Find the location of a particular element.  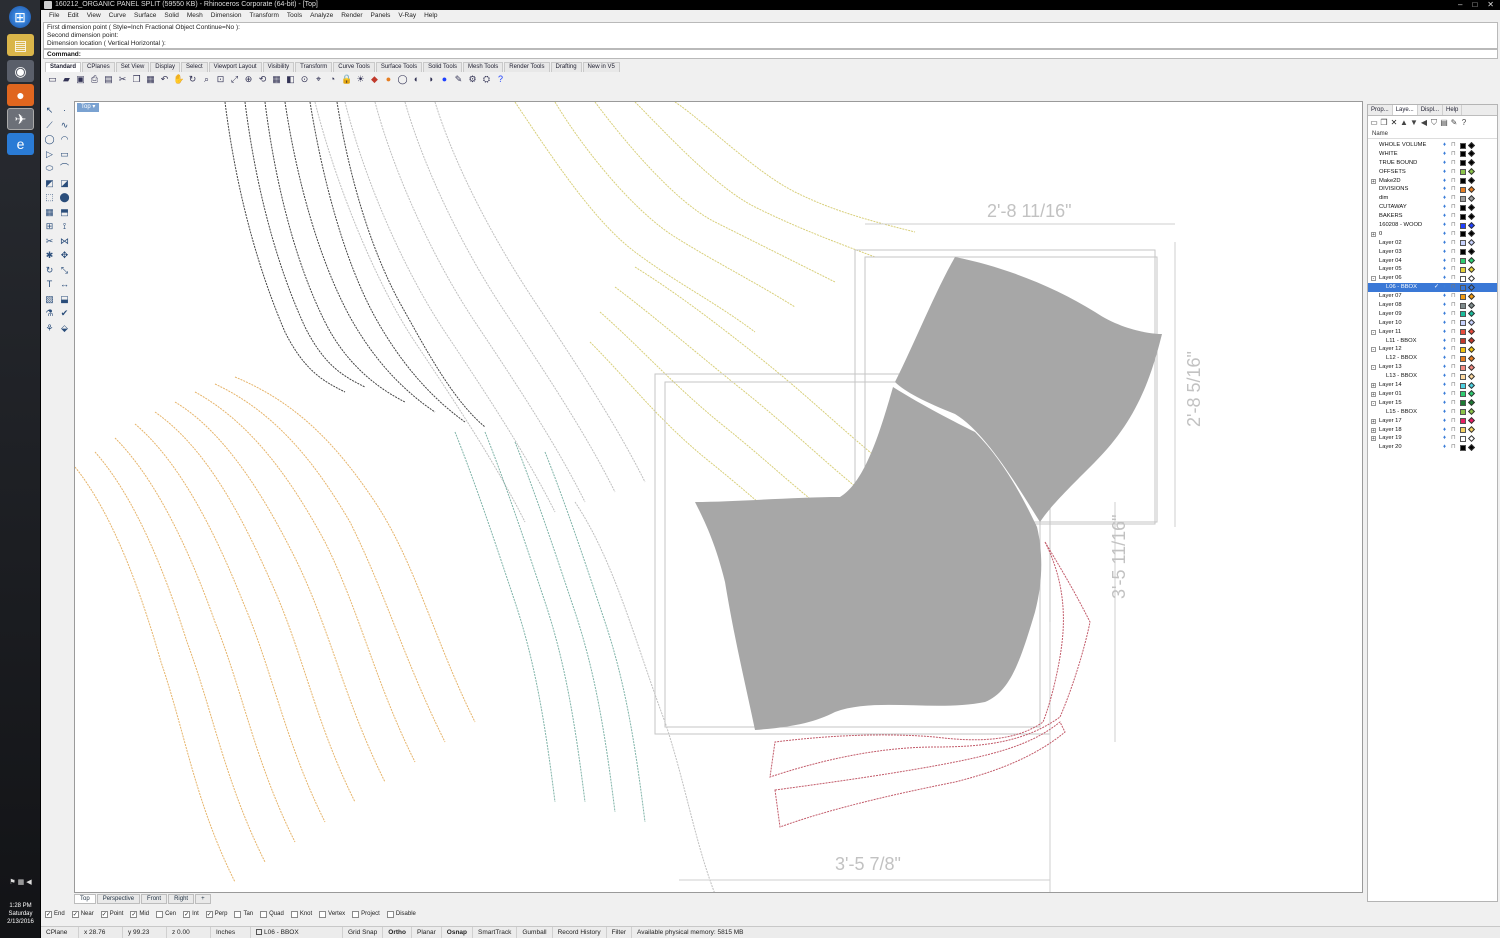

paint-icon: ⬙ is located at coordinates (64, 328).